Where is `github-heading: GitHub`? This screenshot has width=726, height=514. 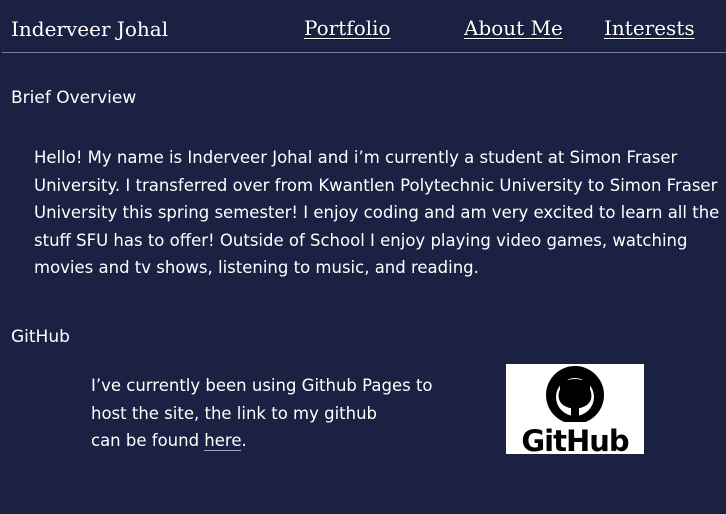
github-heading: GitHub is located at coordinates (40, 337).